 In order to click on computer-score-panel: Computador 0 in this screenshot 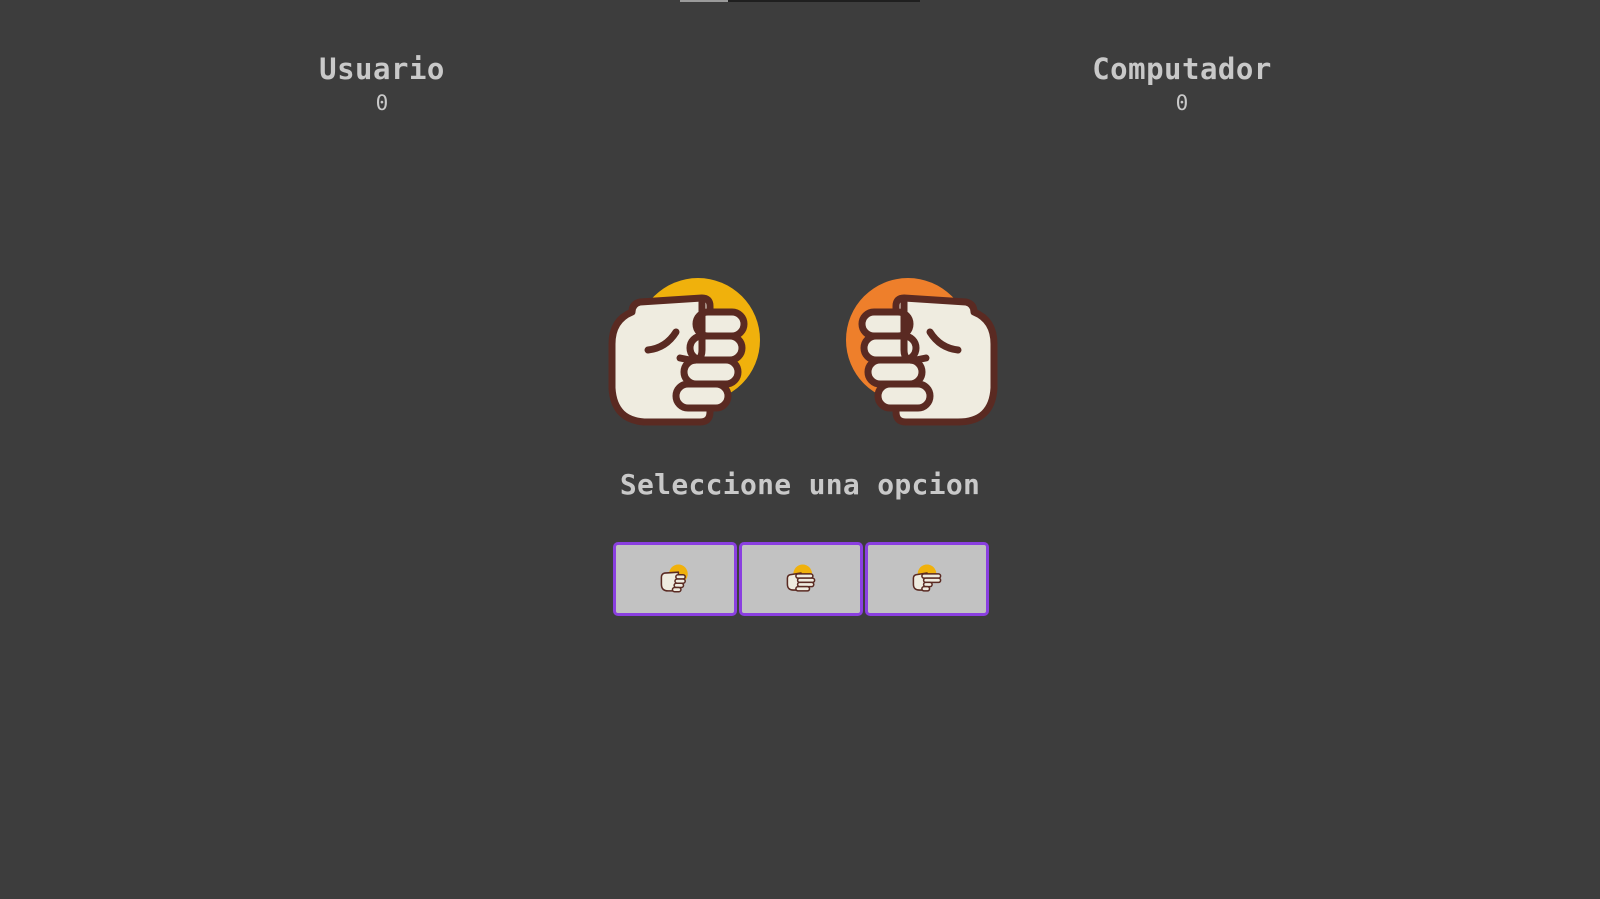, I will do `click(1182, 84)`.